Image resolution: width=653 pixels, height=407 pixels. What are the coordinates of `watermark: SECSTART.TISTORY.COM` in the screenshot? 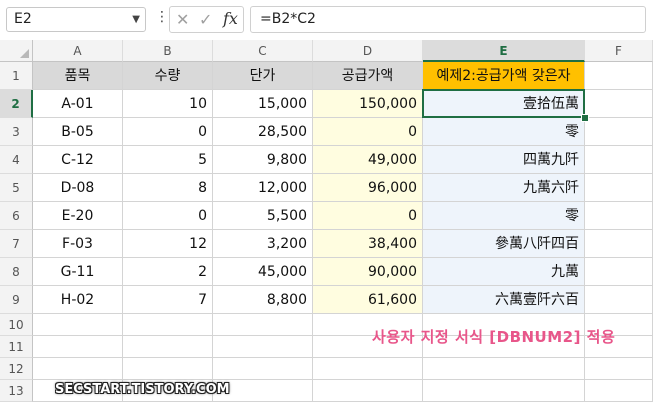 It's located at (142, 389).